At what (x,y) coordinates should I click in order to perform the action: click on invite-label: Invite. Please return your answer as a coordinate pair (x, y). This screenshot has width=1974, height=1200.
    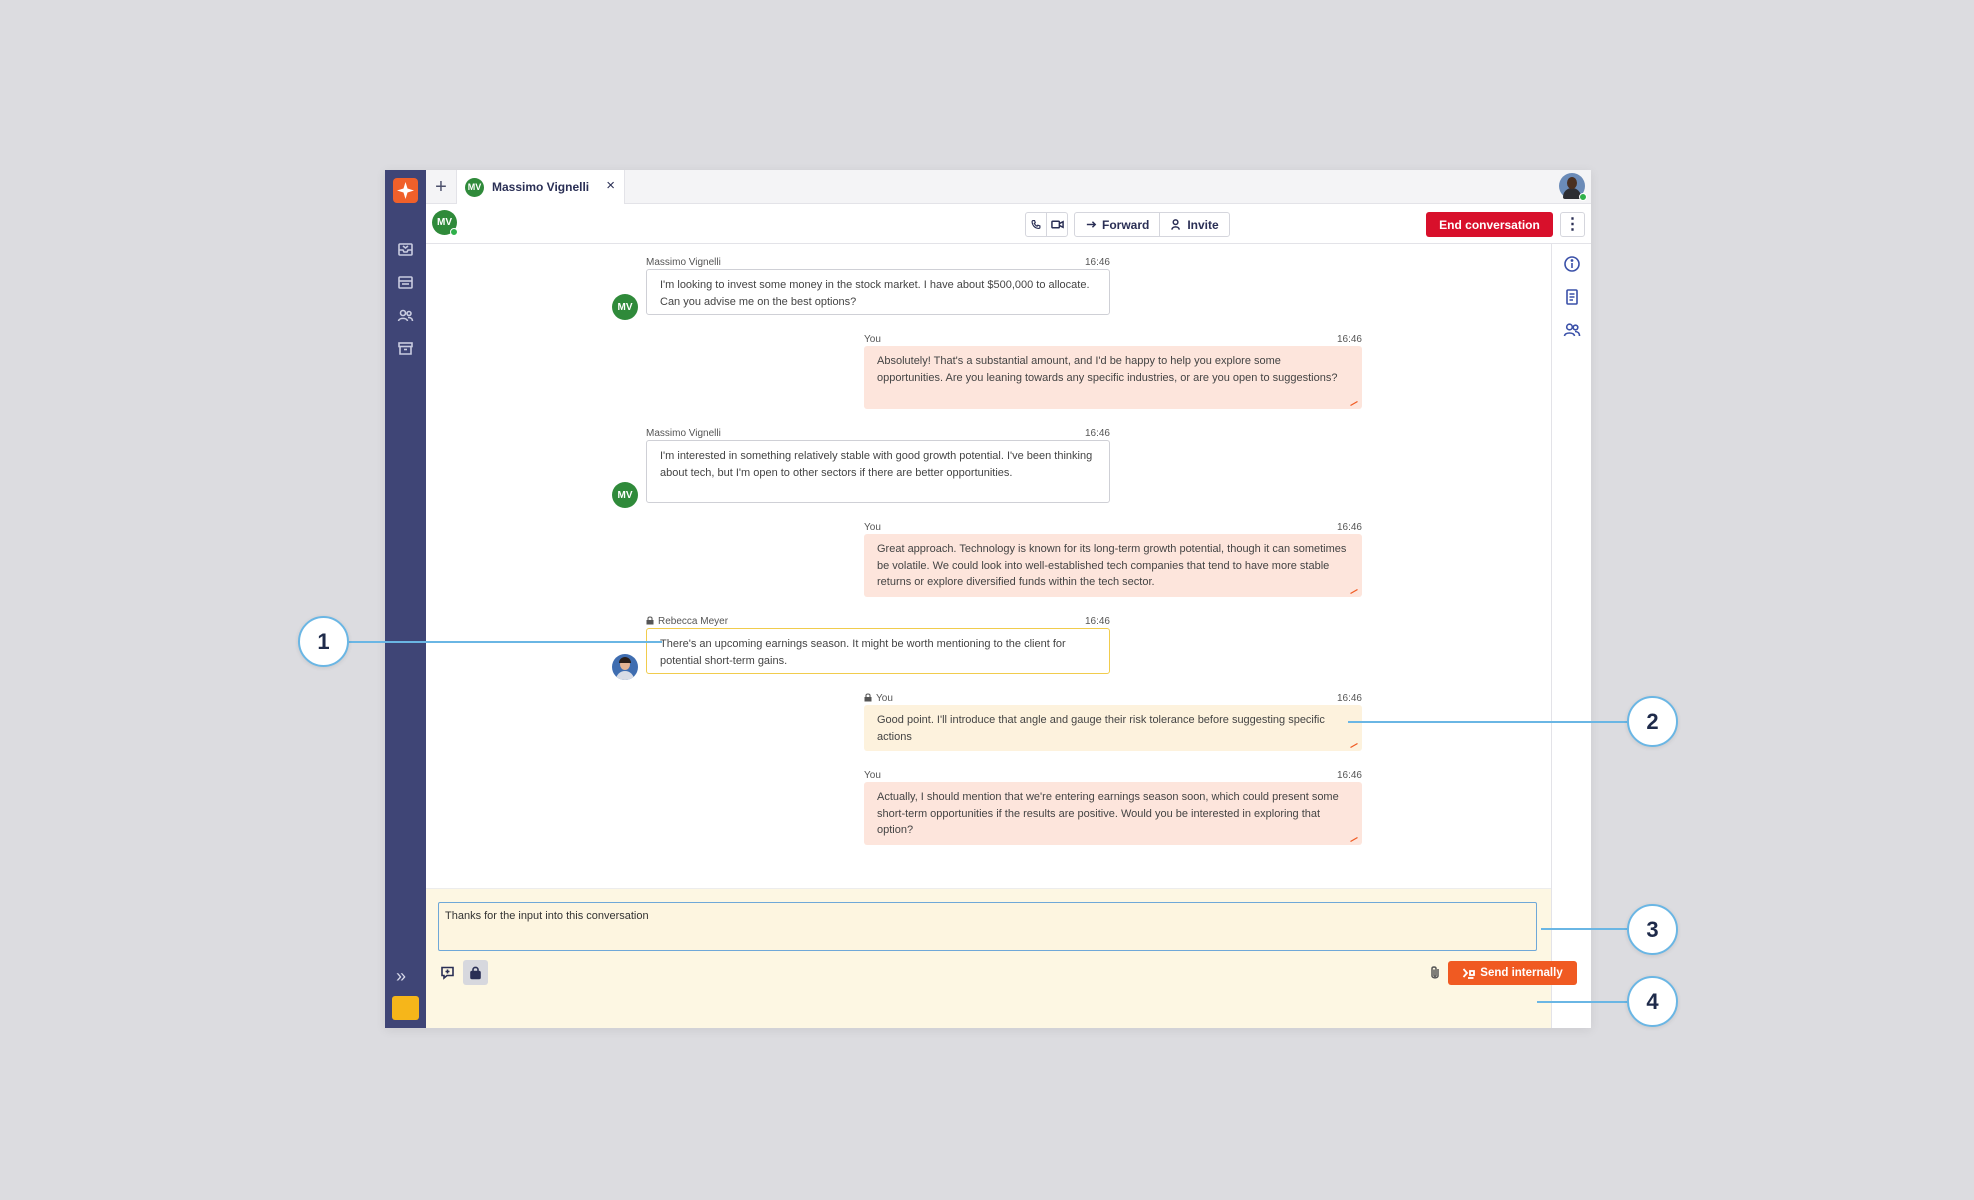
    Looking at the image, I should click on (1203, 224).